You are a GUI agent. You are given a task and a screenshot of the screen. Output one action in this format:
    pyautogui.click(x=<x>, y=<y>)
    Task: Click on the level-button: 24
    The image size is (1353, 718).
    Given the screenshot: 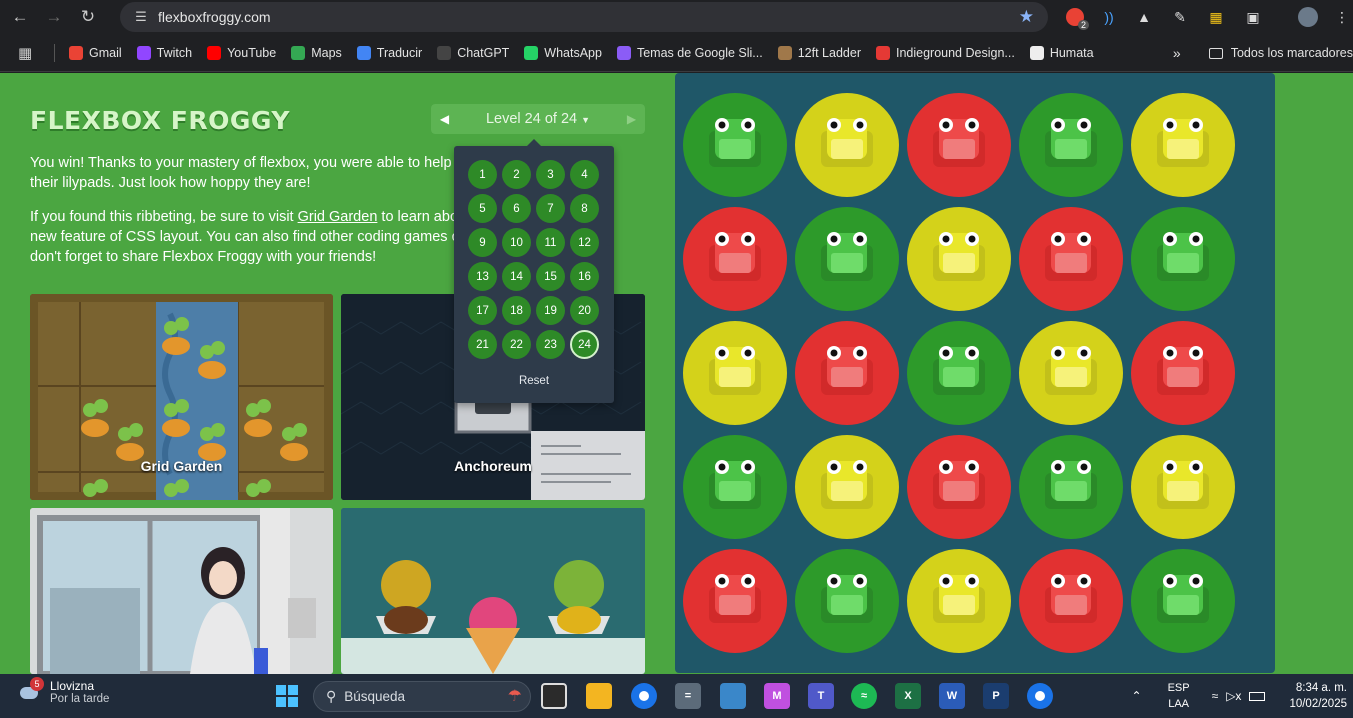 What is the action you would take?
    pyautogui.click(x=584, y=344)
    